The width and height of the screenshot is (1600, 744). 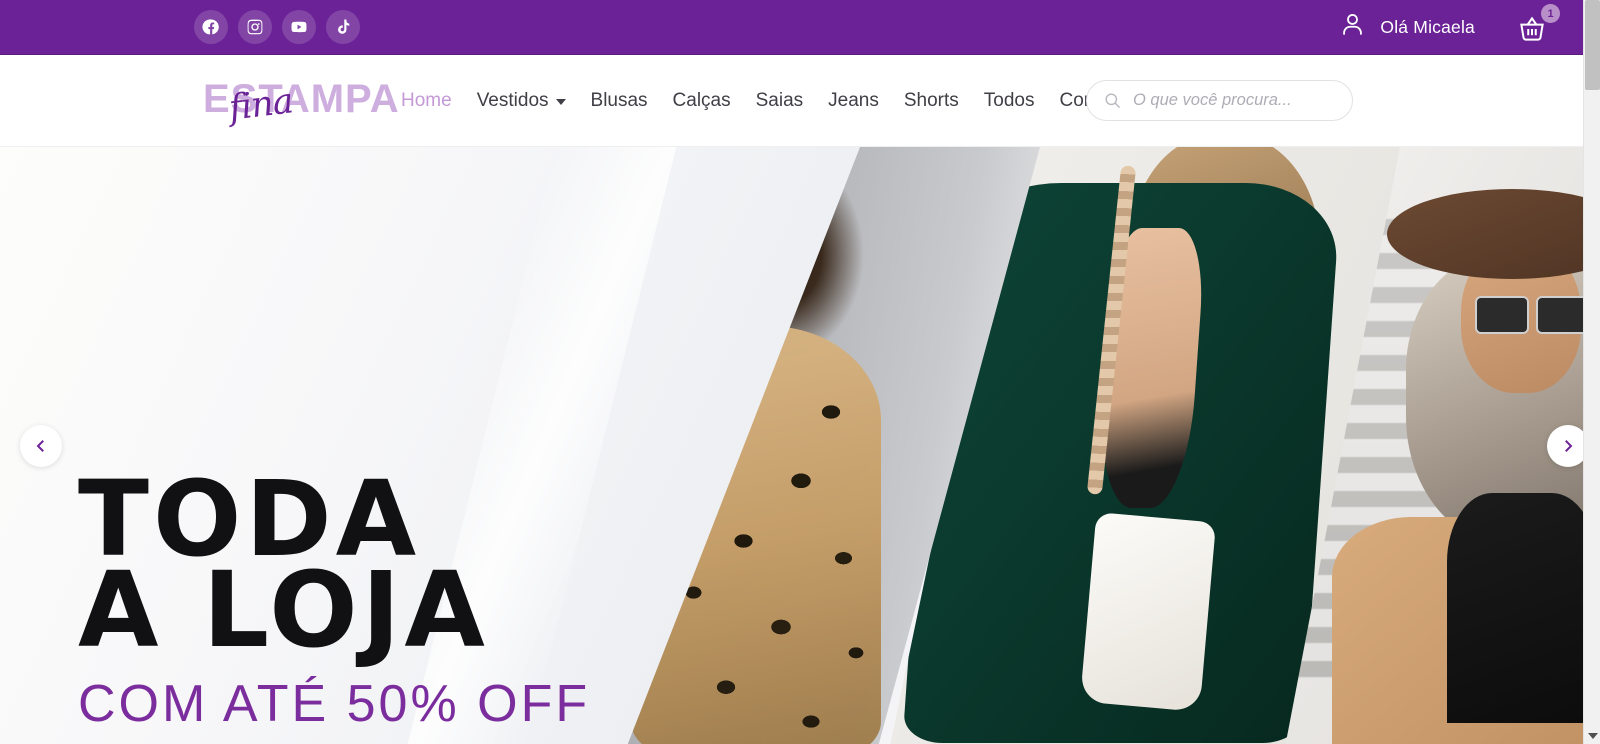 I want to click on nav-item-todos: Todos, so click(x=1009, y=101).